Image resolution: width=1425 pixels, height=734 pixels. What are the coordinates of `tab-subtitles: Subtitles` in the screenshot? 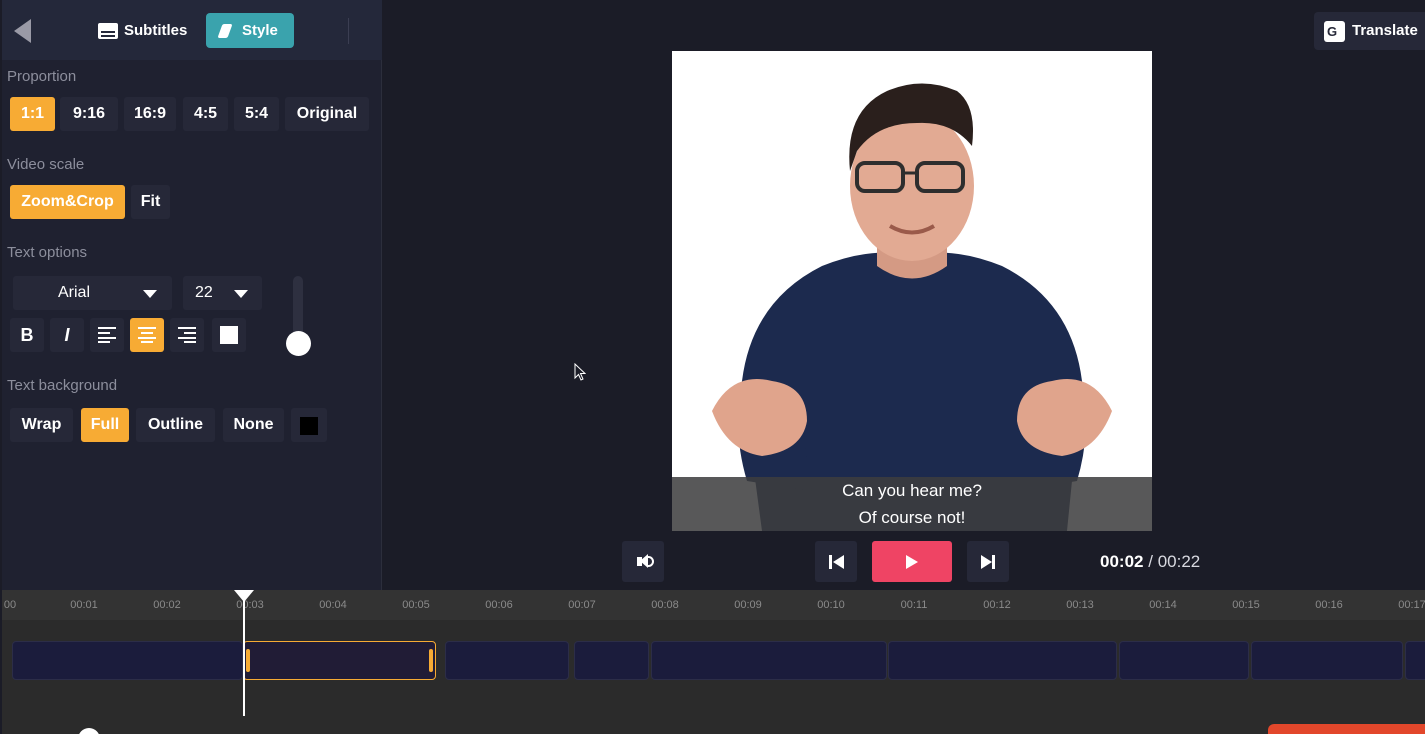 It's located at (145, 30).